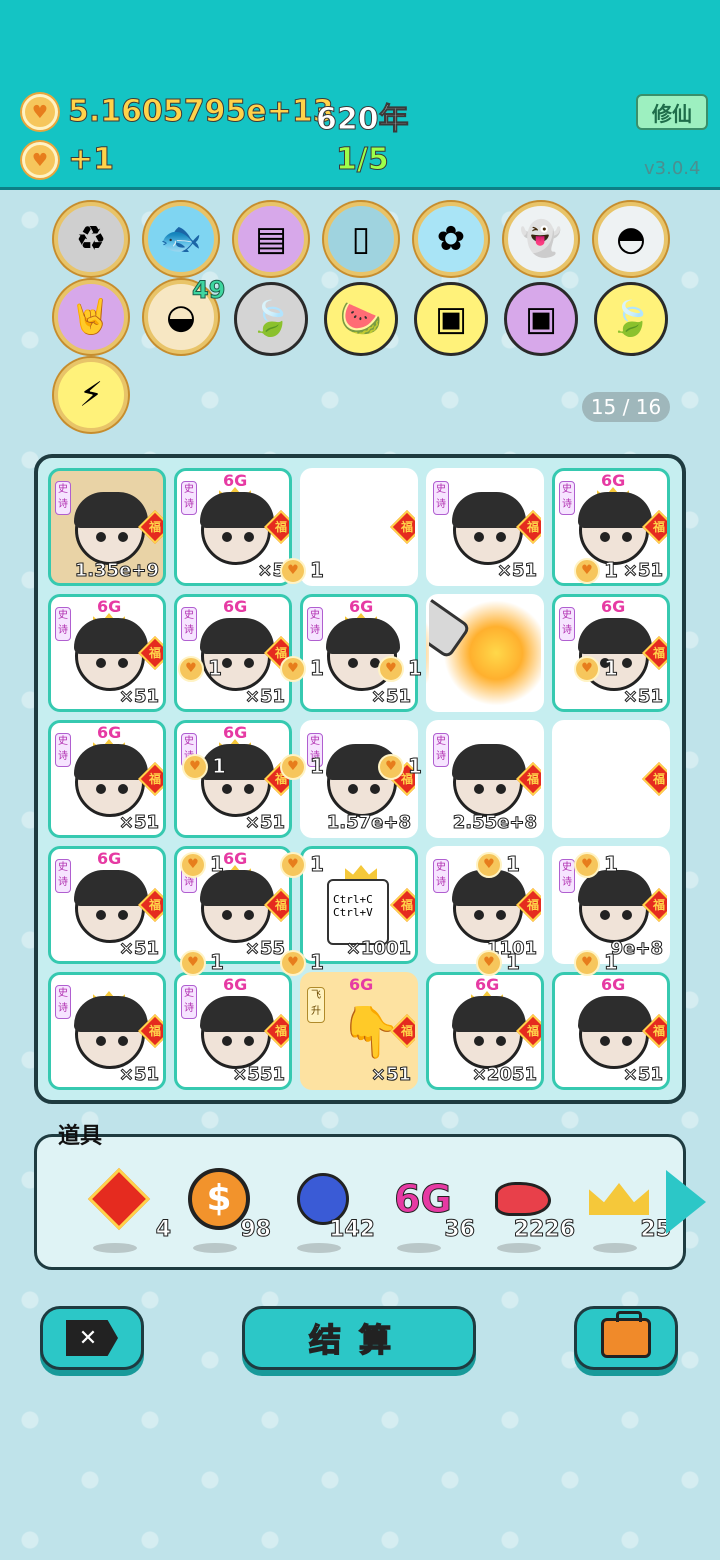 This screenshot has height=1560, width=720. Describe the element at coordinates (611, 779) in the screenshot. I see `board-cell: 福` at that location.